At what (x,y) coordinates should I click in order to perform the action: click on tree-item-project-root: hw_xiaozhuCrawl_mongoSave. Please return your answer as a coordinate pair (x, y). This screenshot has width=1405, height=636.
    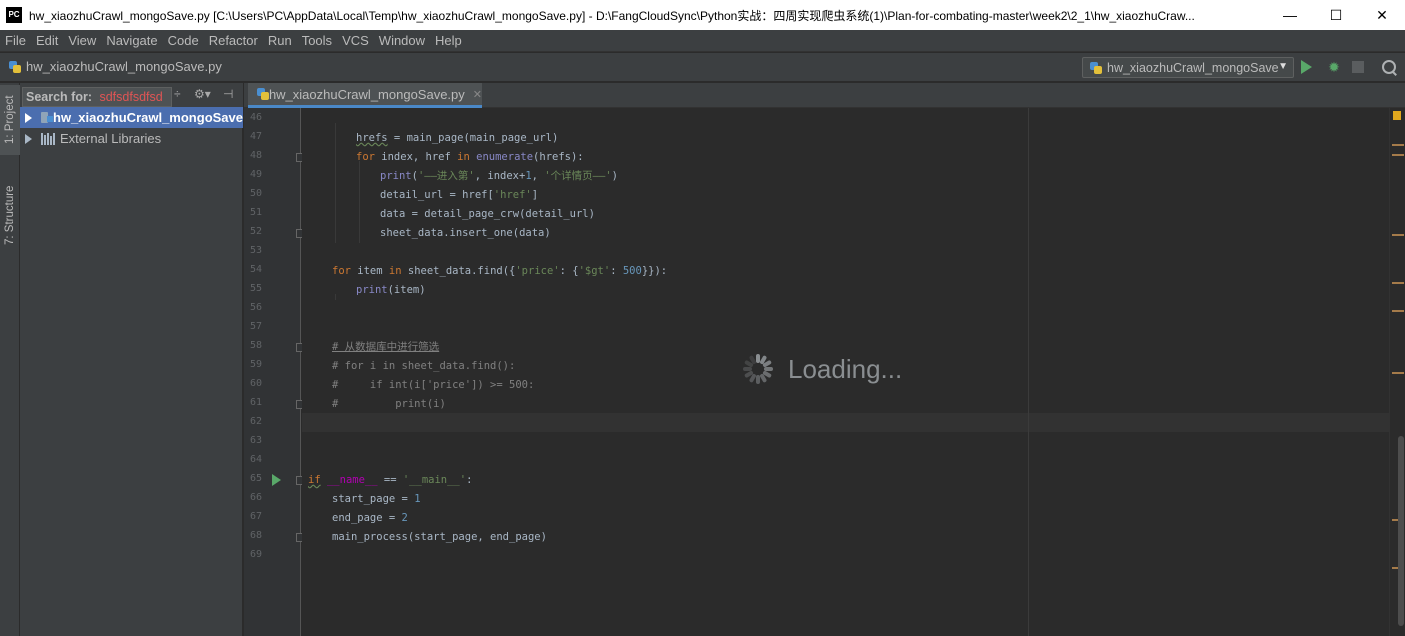
    Looking at the image, I should click on (131, 117).